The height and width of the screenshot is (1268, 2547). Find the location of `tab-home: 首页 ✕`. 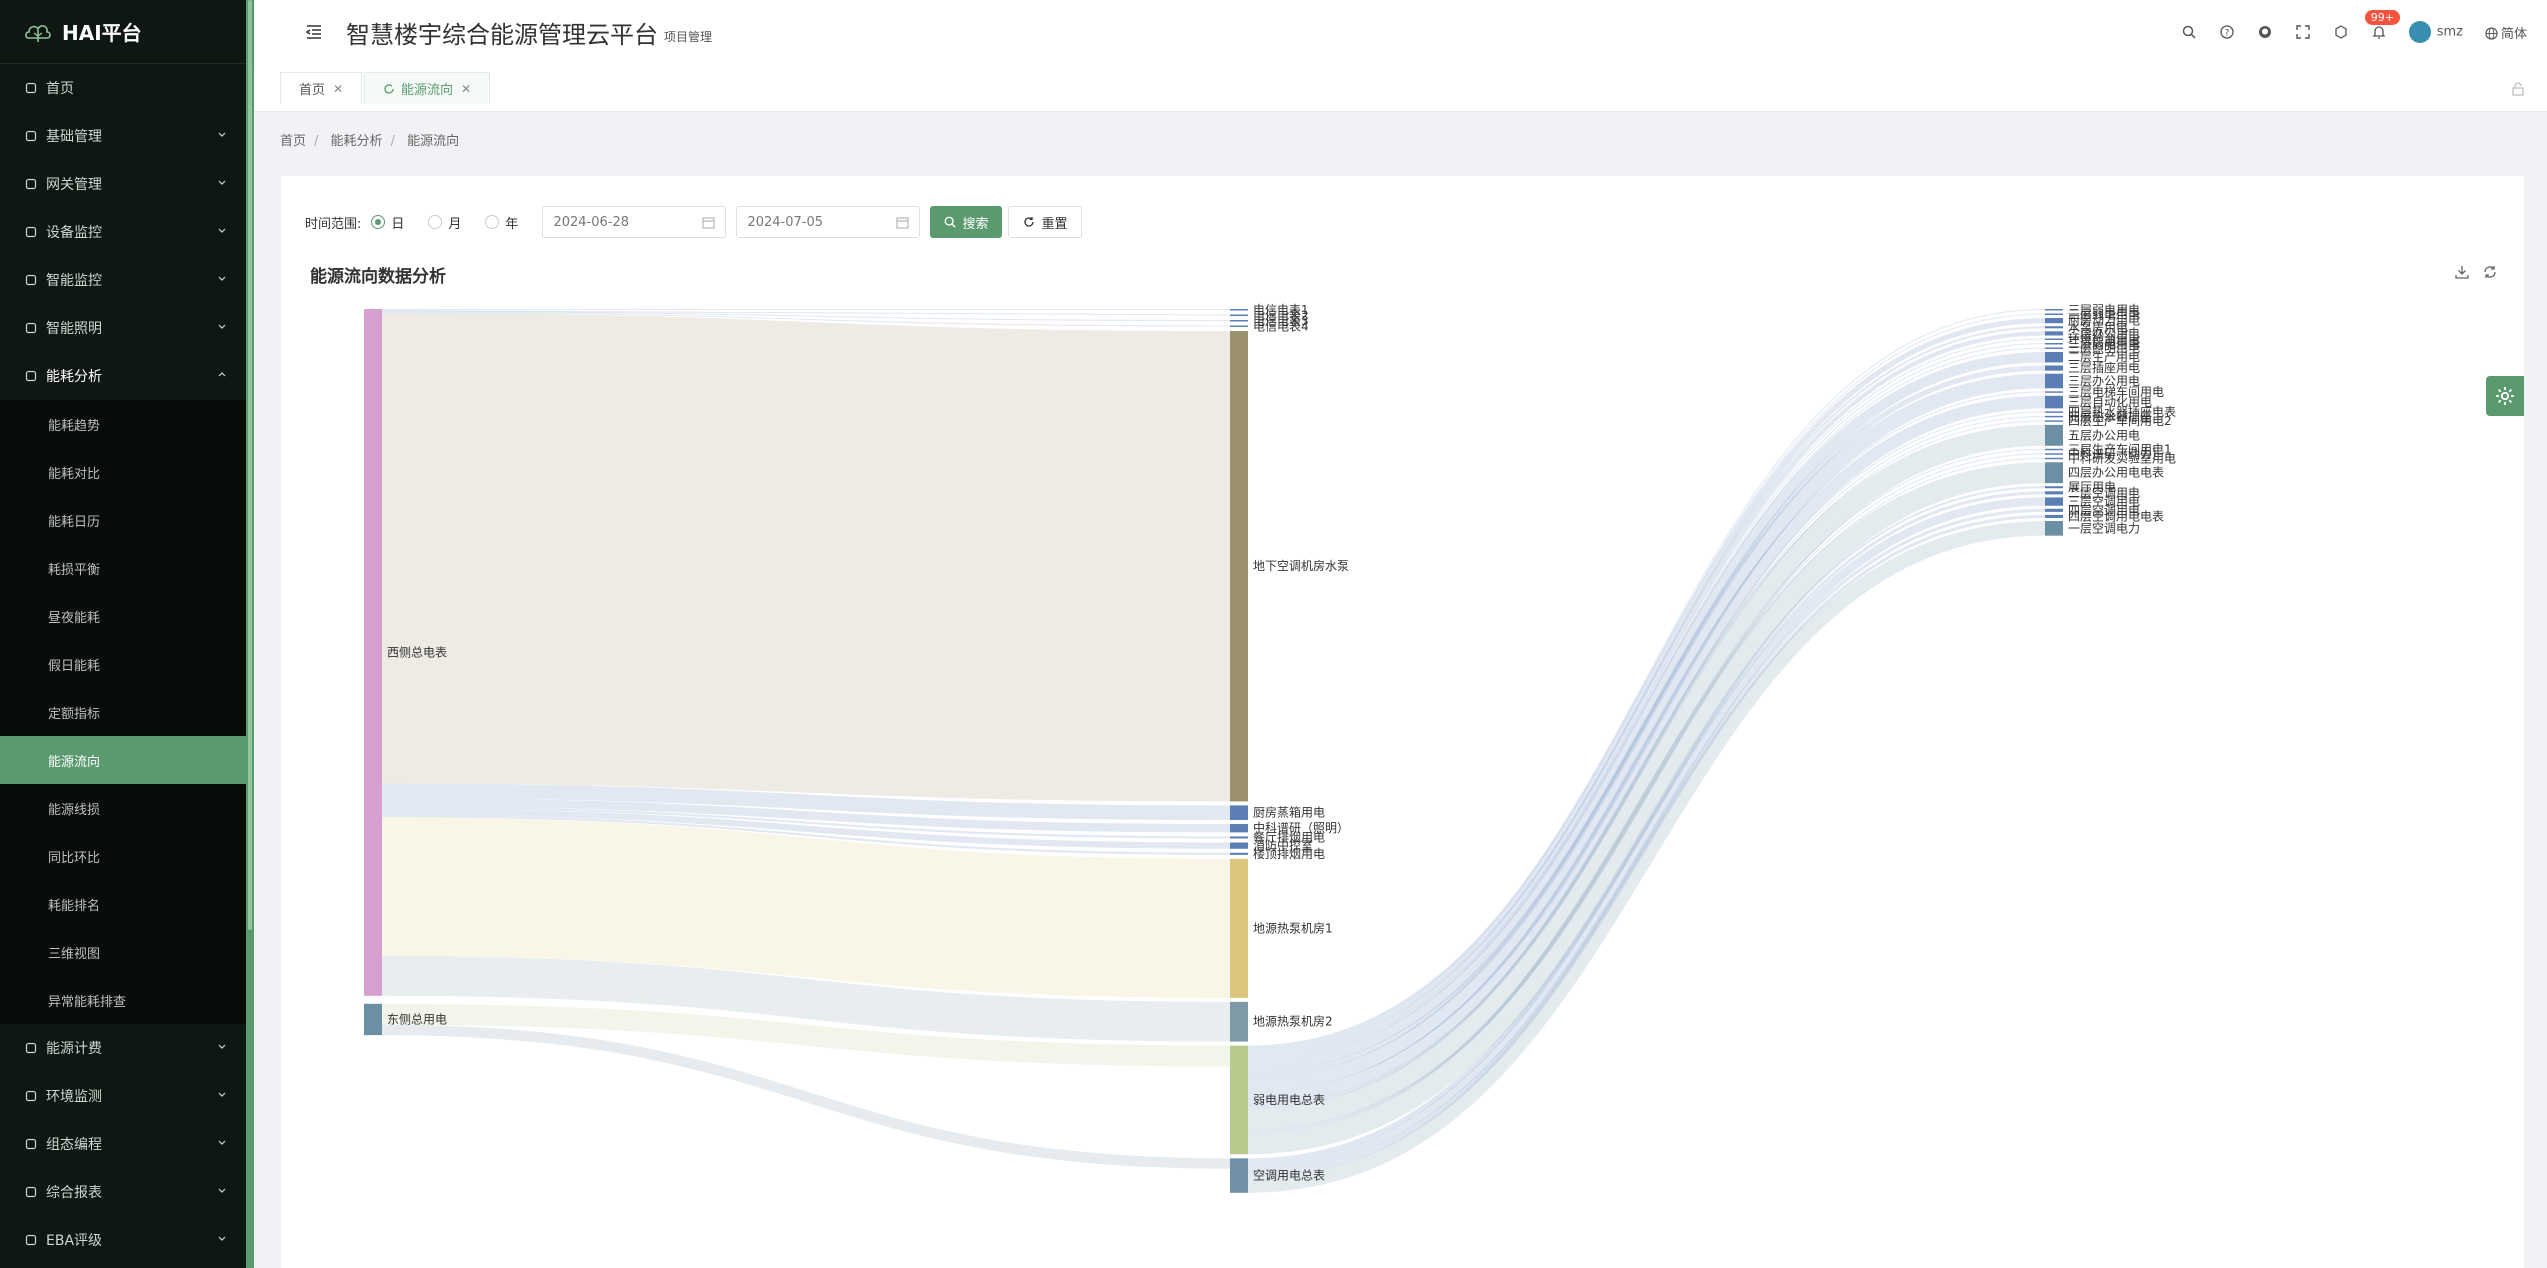

tab-home: 首页 ✕ is located at coordinates (321, 88).